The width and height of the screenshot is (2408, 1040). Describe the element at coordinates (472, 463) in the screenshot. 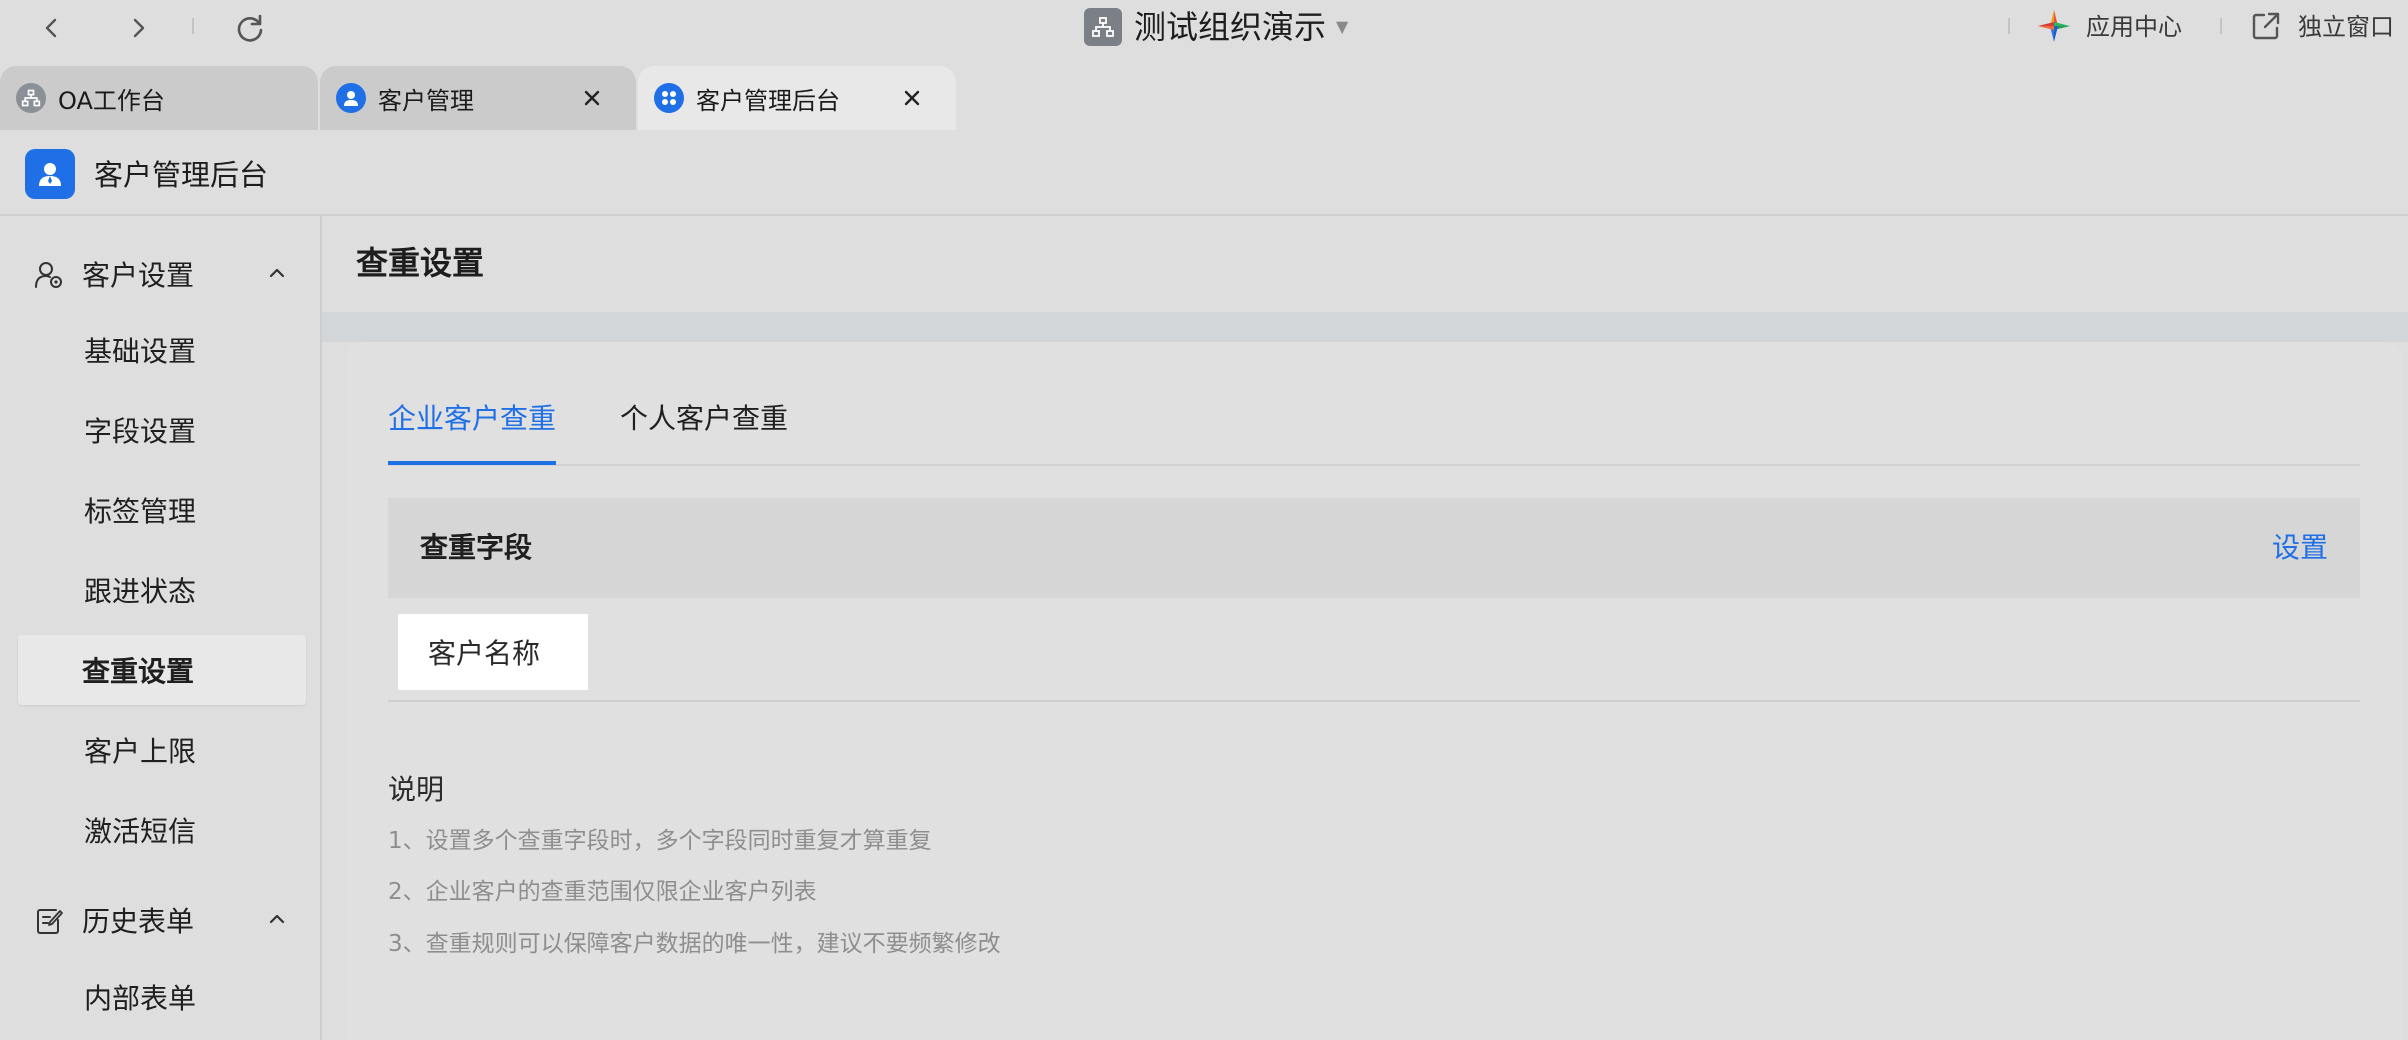

I see `active-tab-indicator` at that location.